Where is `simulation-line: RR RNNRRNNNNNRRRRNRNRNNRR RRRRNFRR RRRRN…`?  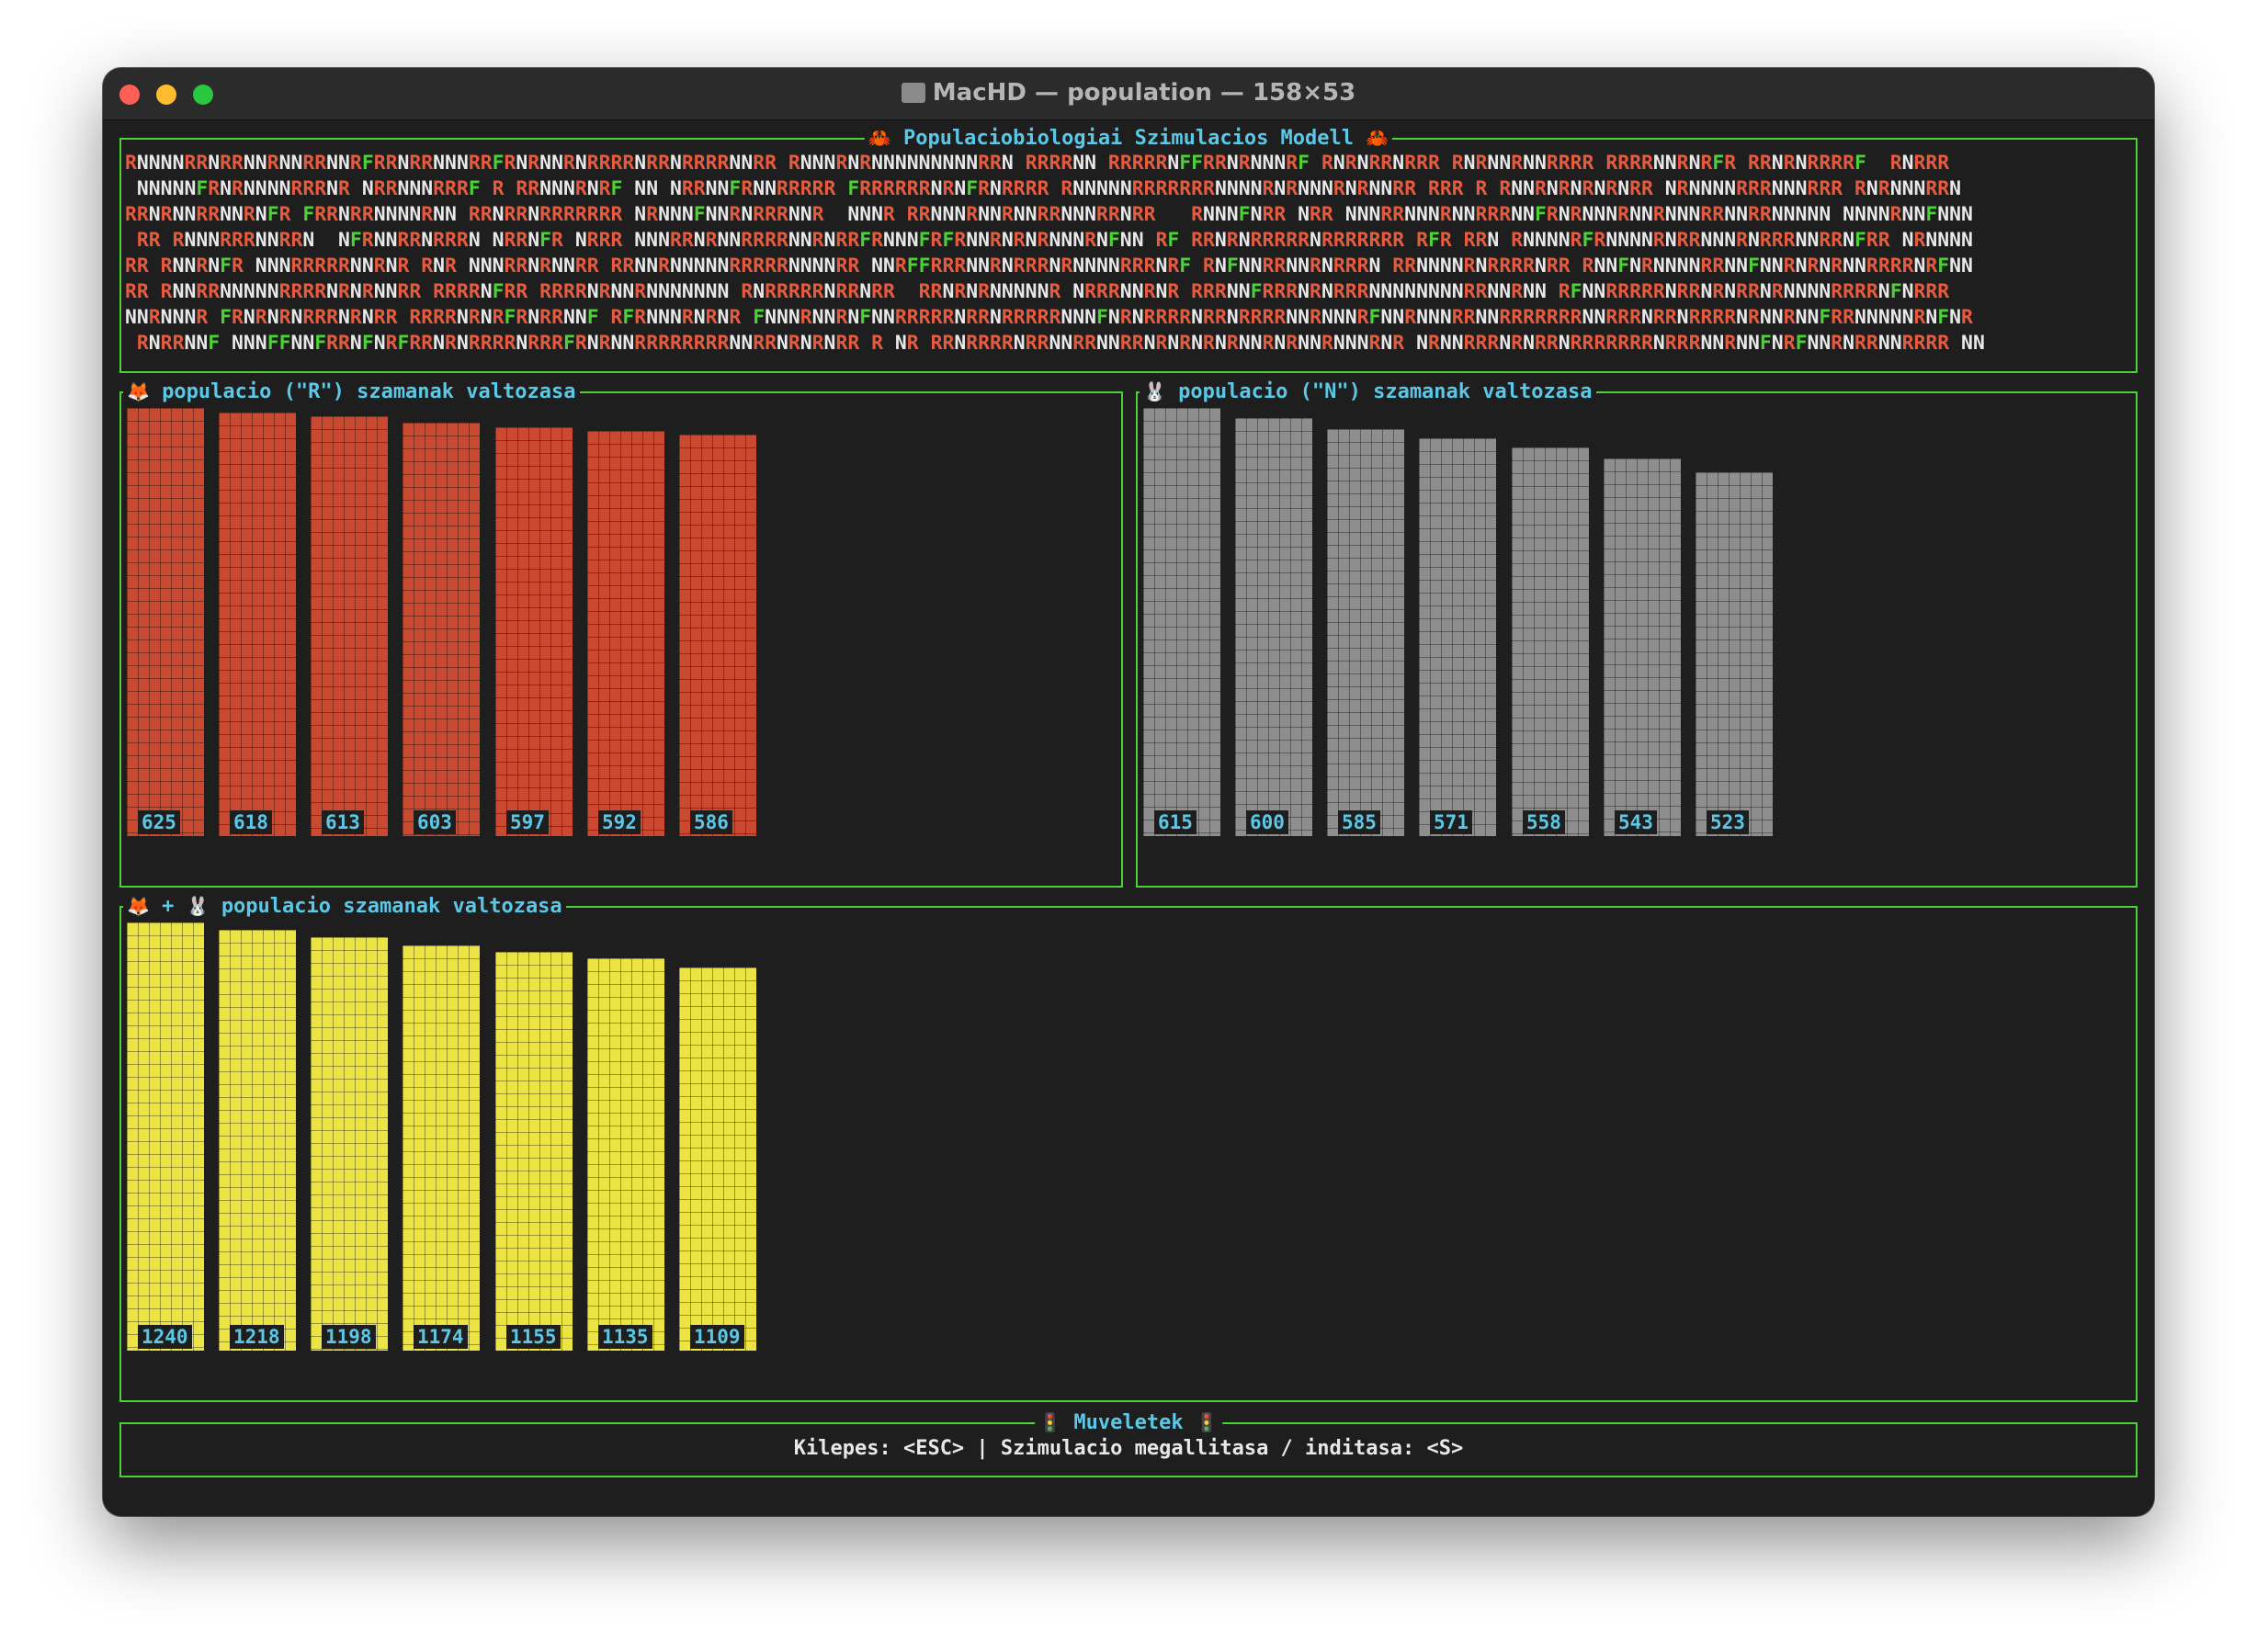
simulation-line: RR RNNRRNNNNNRRRRNRNRNNRR RRRRNFRR RRRRN… is located at coordinates (1037, 291).